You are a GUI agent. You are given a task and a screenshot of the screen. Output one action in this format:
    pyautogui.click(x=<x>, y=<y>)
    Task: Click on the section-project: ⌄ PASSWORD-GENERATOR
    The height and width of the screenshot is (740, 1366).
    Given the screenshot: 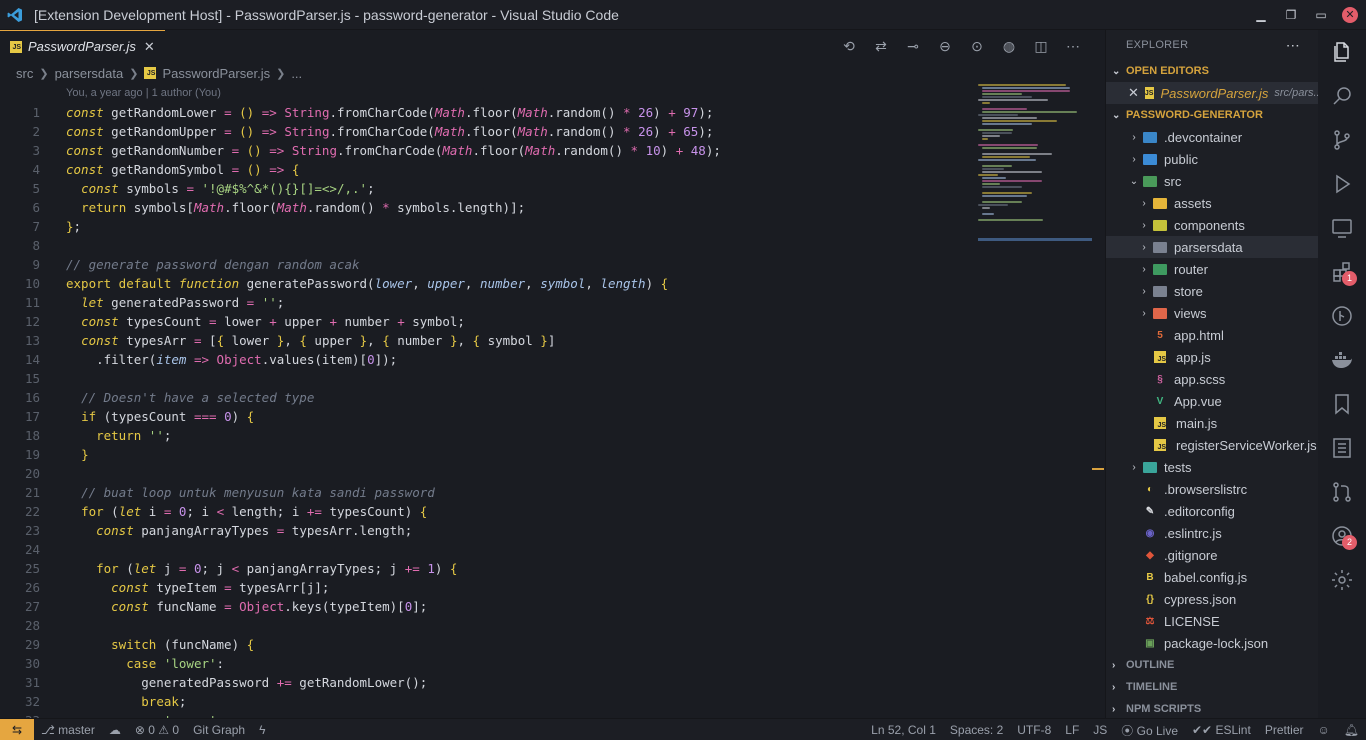 What is the action you would take?
    pyautogui.click(x=1212, y=115)
    